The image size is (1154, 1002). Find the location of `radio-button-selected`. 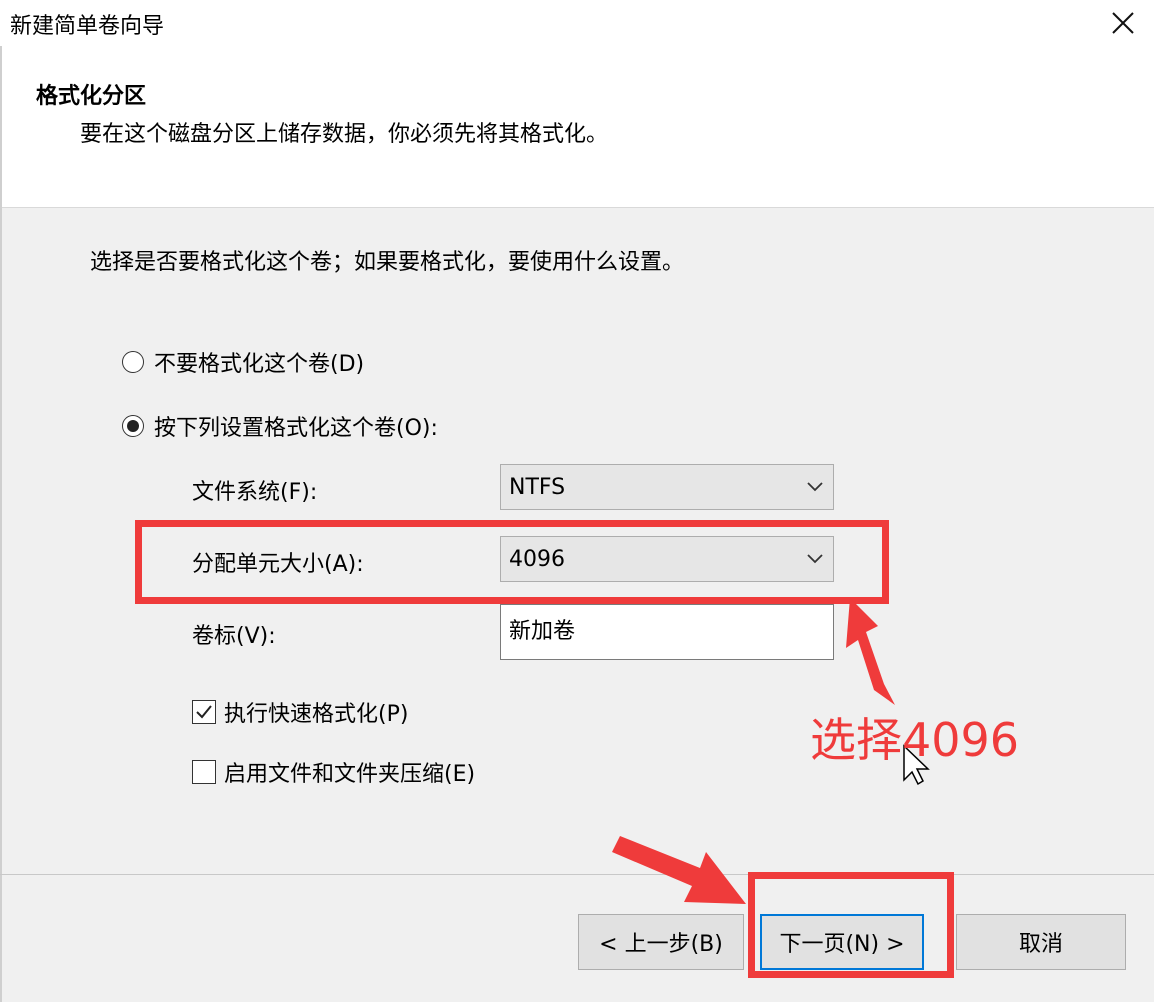

radio-button-selected is located at coordinates (133, 426).